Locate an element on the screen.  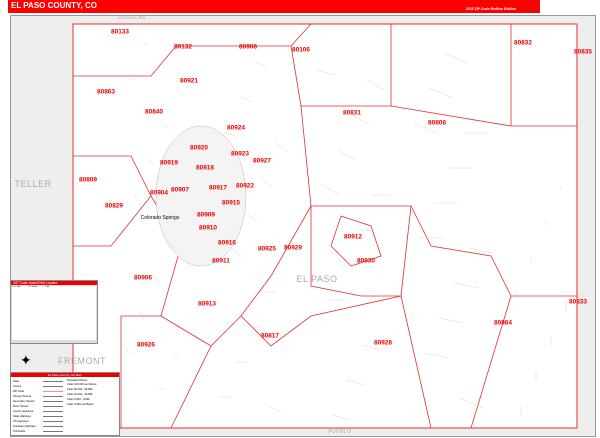
zip-label: 80817 is located at coordinates (270, 336).